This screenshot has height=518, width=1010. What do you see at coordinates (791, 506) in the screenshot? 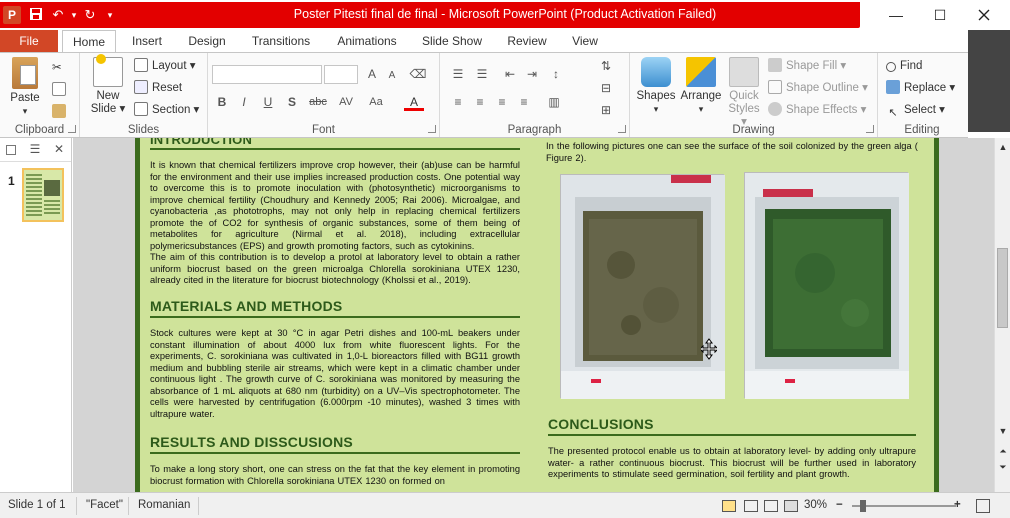
I see `slide-show-icon` at bounding box center [791, 506].